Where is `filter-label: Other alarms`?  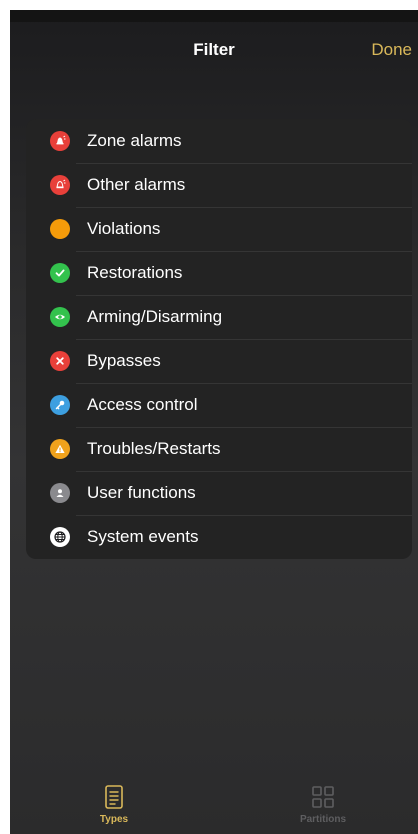
filter-label: Other alarms is located at coordinates (136, 184).